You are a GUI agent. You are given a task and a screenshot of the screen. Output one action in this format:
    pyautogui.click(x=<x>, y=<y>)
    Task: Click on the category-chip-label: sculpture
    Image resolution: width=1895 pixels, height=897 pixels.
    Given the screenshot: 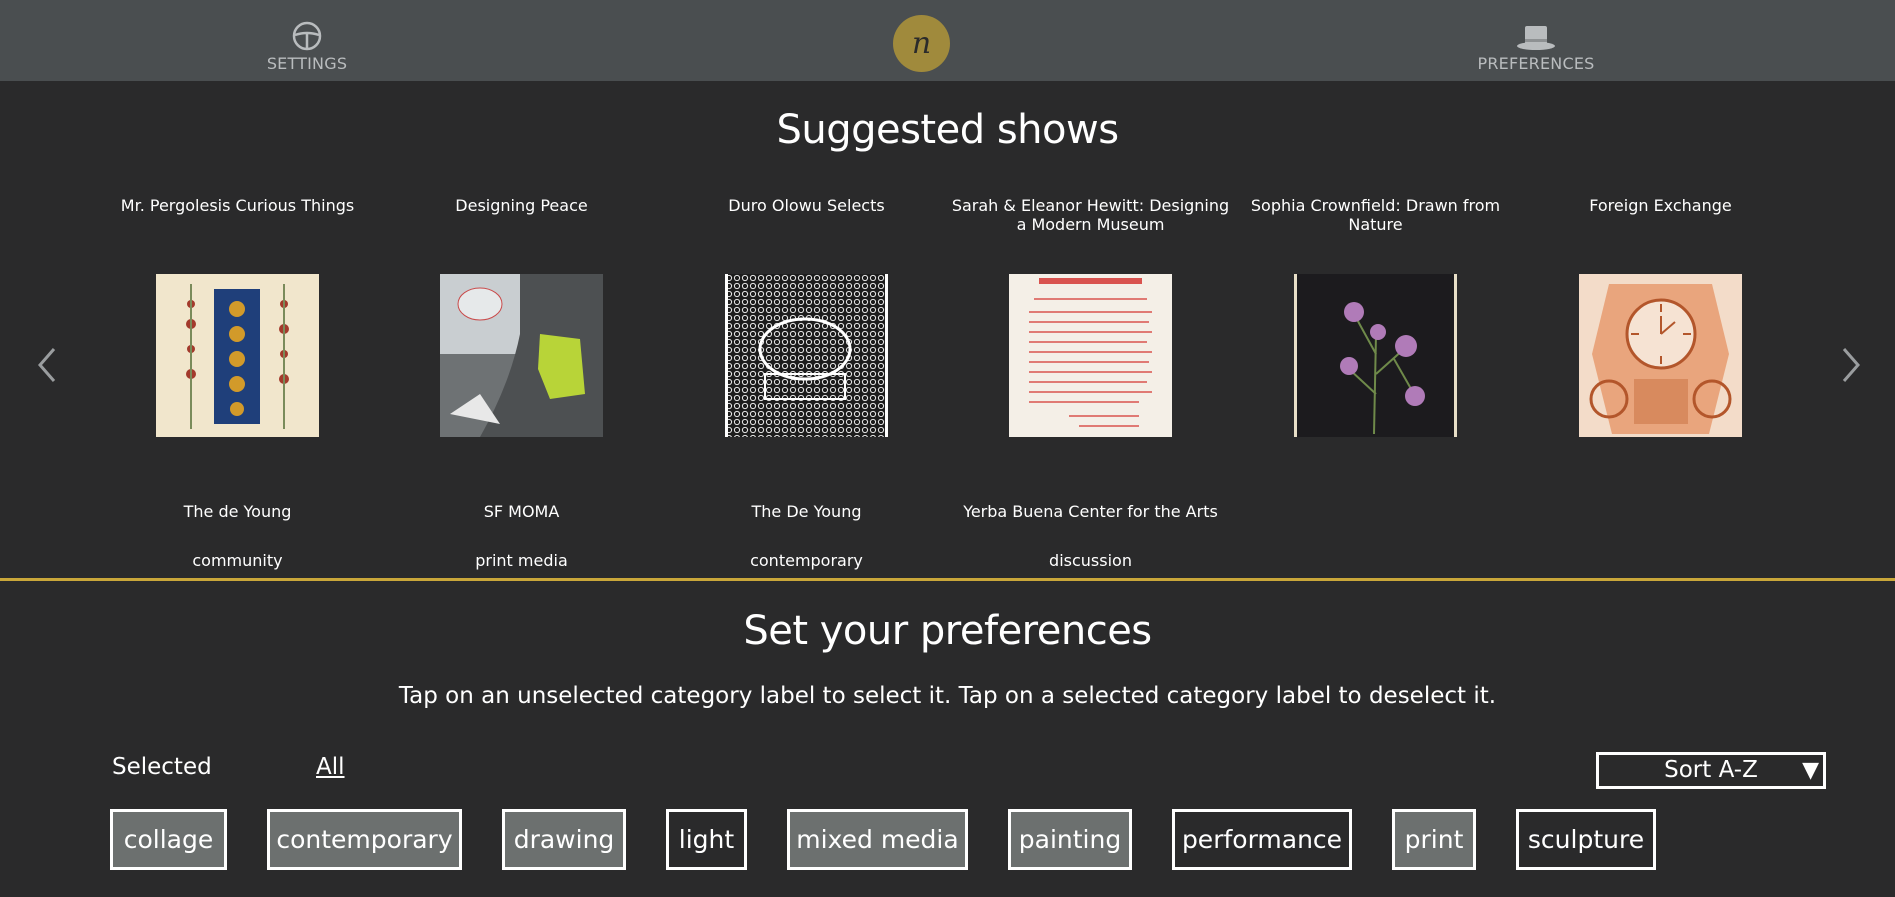 What is the action you would take?
    pyautogui.click(x=1586, y=839)
    